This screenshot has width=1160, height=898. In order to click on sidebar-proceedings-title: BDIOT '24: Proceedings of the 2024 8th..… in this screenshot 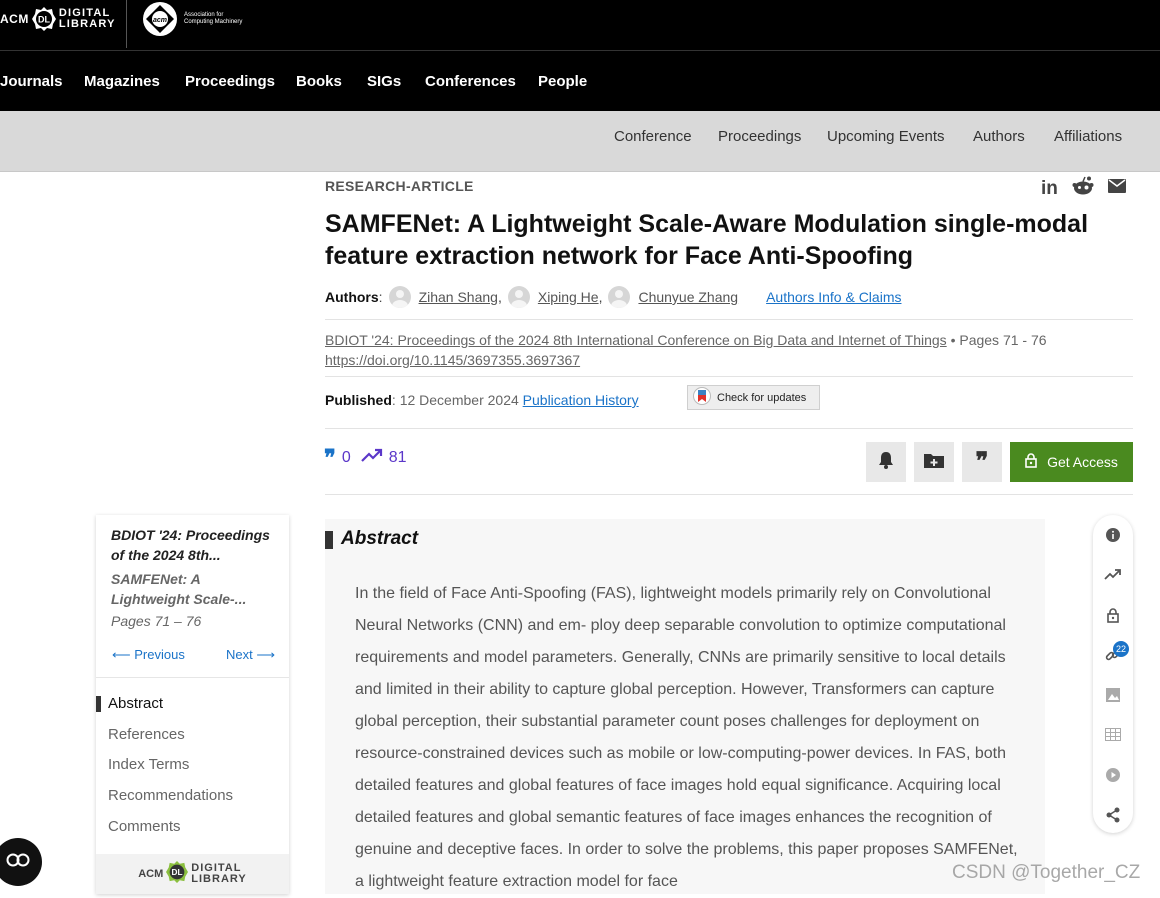, I will do `click(196, 545)`.